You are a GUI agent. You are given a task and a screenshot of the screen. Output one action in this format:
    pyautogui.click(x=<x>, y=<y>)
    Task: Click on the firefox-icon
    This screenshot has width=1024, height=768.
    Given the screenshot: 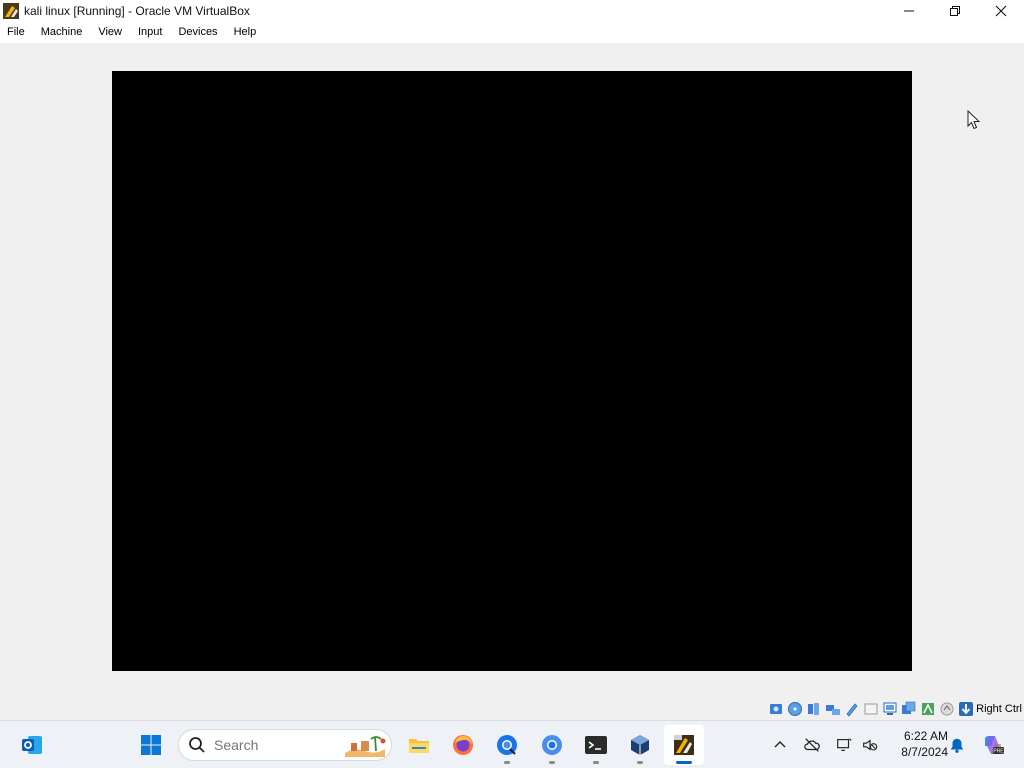 What is the action you would take?
    pyautogui.click(x=463, y=745)
    